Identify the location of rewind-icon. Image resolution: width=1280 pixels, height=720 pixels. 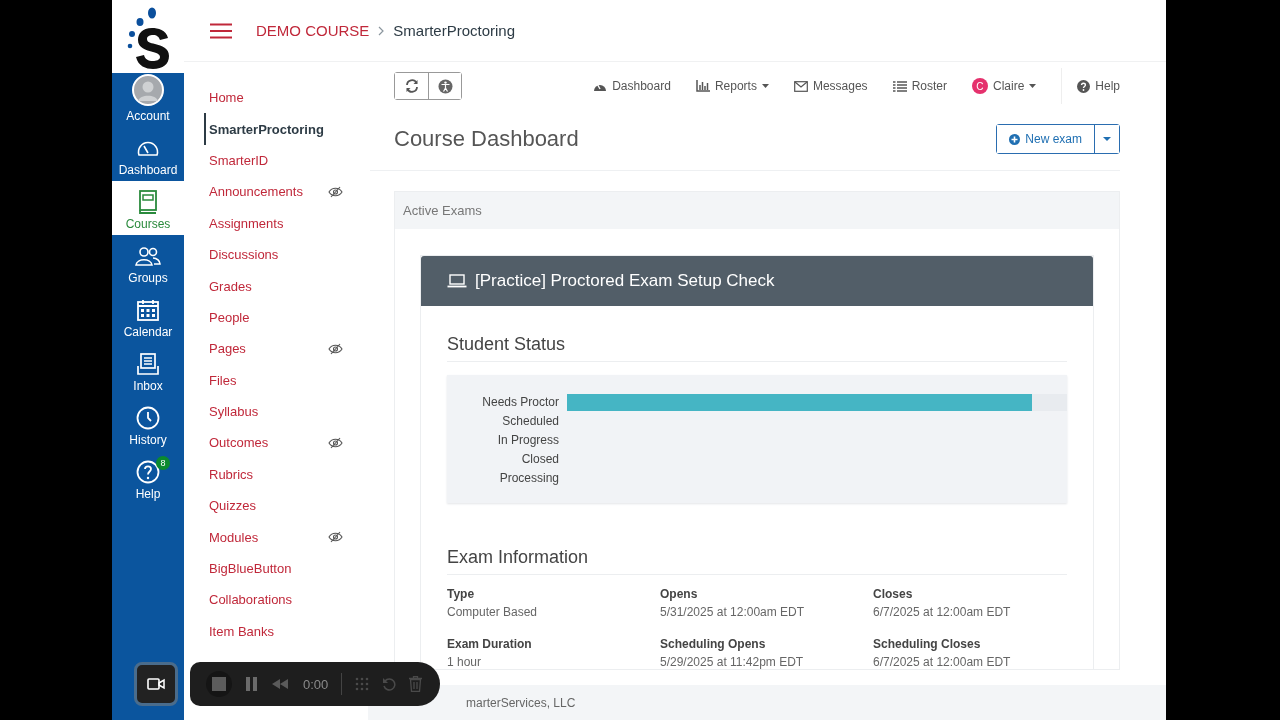
(281, 684).